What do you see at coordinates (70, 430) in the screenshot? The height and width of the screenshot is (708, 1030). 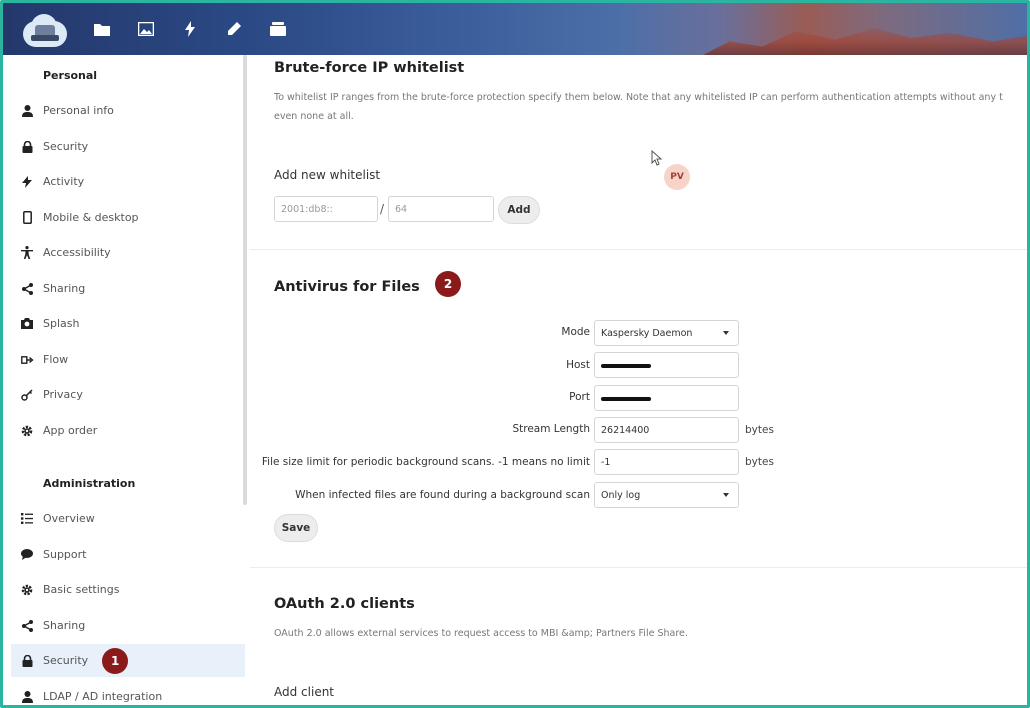 I see `sidebar-item-label: App order` at bounding box center [70, 430].